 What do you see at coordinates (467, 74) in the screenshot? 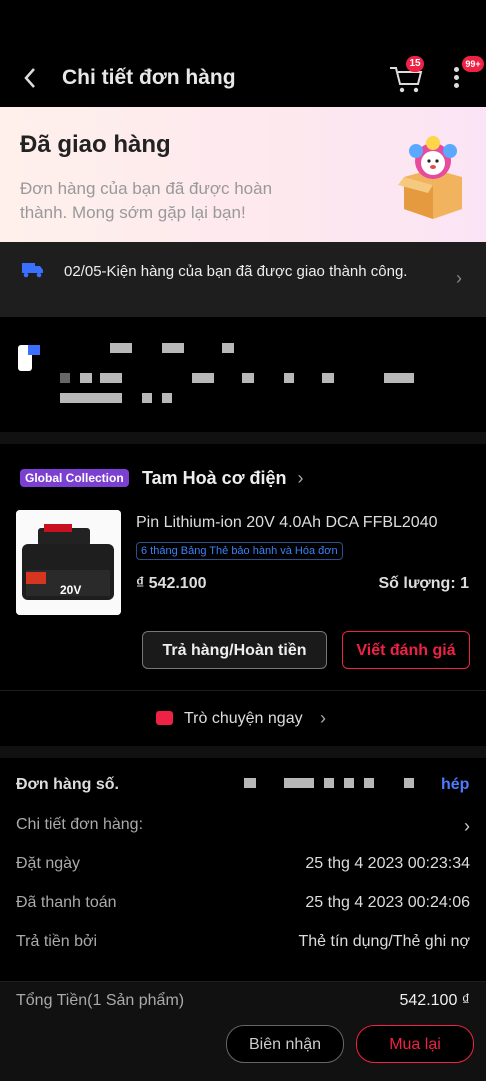
I see `more-menu-button: 99+` at bounding box center [467, 74].